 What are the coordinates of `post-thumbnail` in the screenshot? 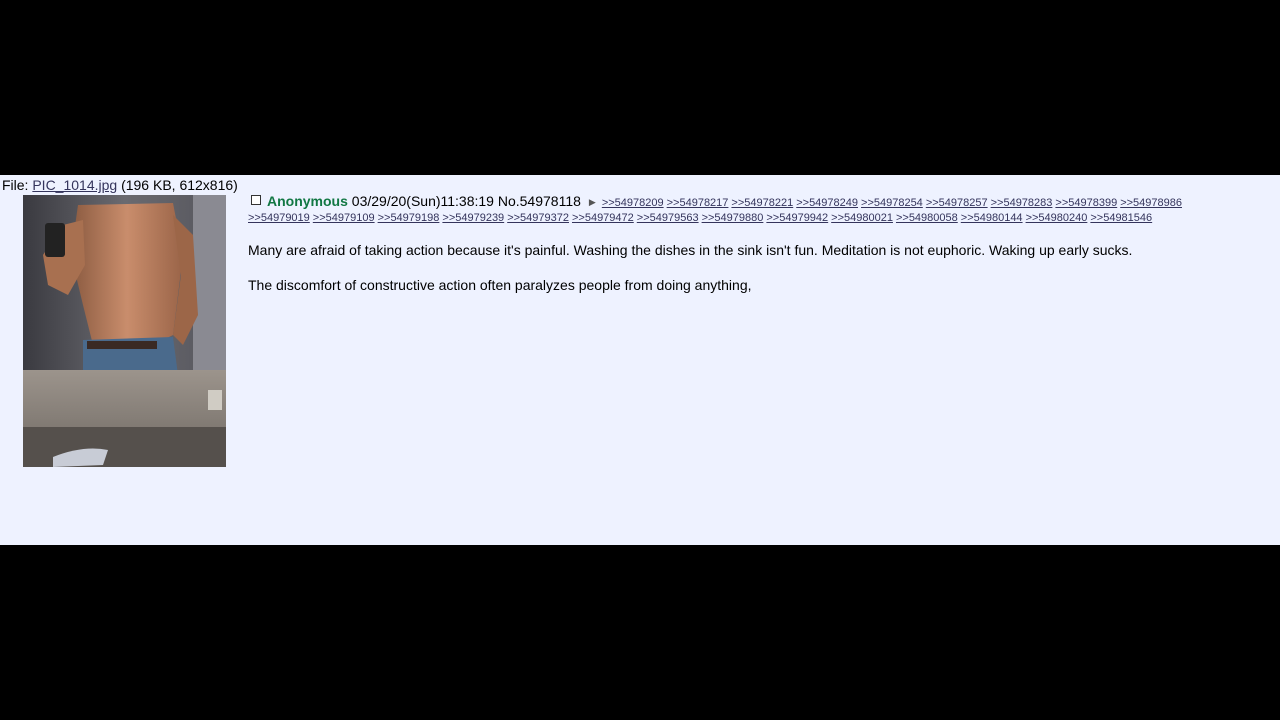 It's located at (124, 331).